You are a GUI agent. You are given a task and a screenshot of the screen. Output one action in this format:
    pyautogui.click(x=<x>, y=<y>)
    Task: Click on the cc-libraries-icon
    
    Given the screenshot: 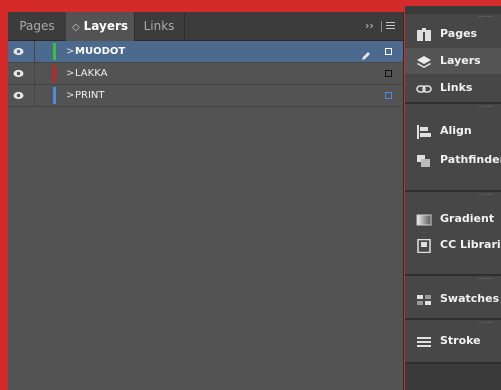 What is the action you would take?
    pyautogui.click(x=424, y=246)
    